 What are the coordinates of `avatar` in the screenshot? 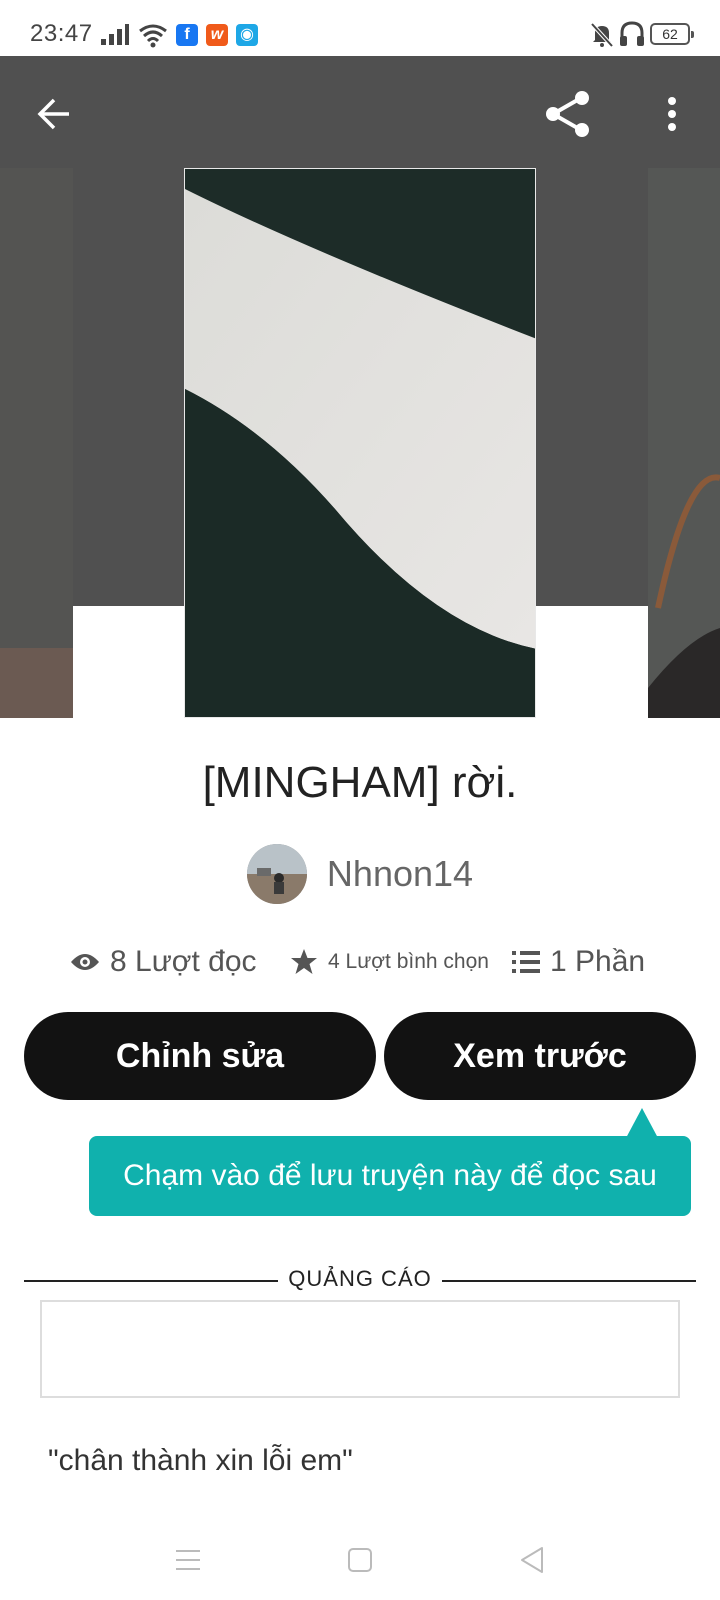 It's located at (276, 874).